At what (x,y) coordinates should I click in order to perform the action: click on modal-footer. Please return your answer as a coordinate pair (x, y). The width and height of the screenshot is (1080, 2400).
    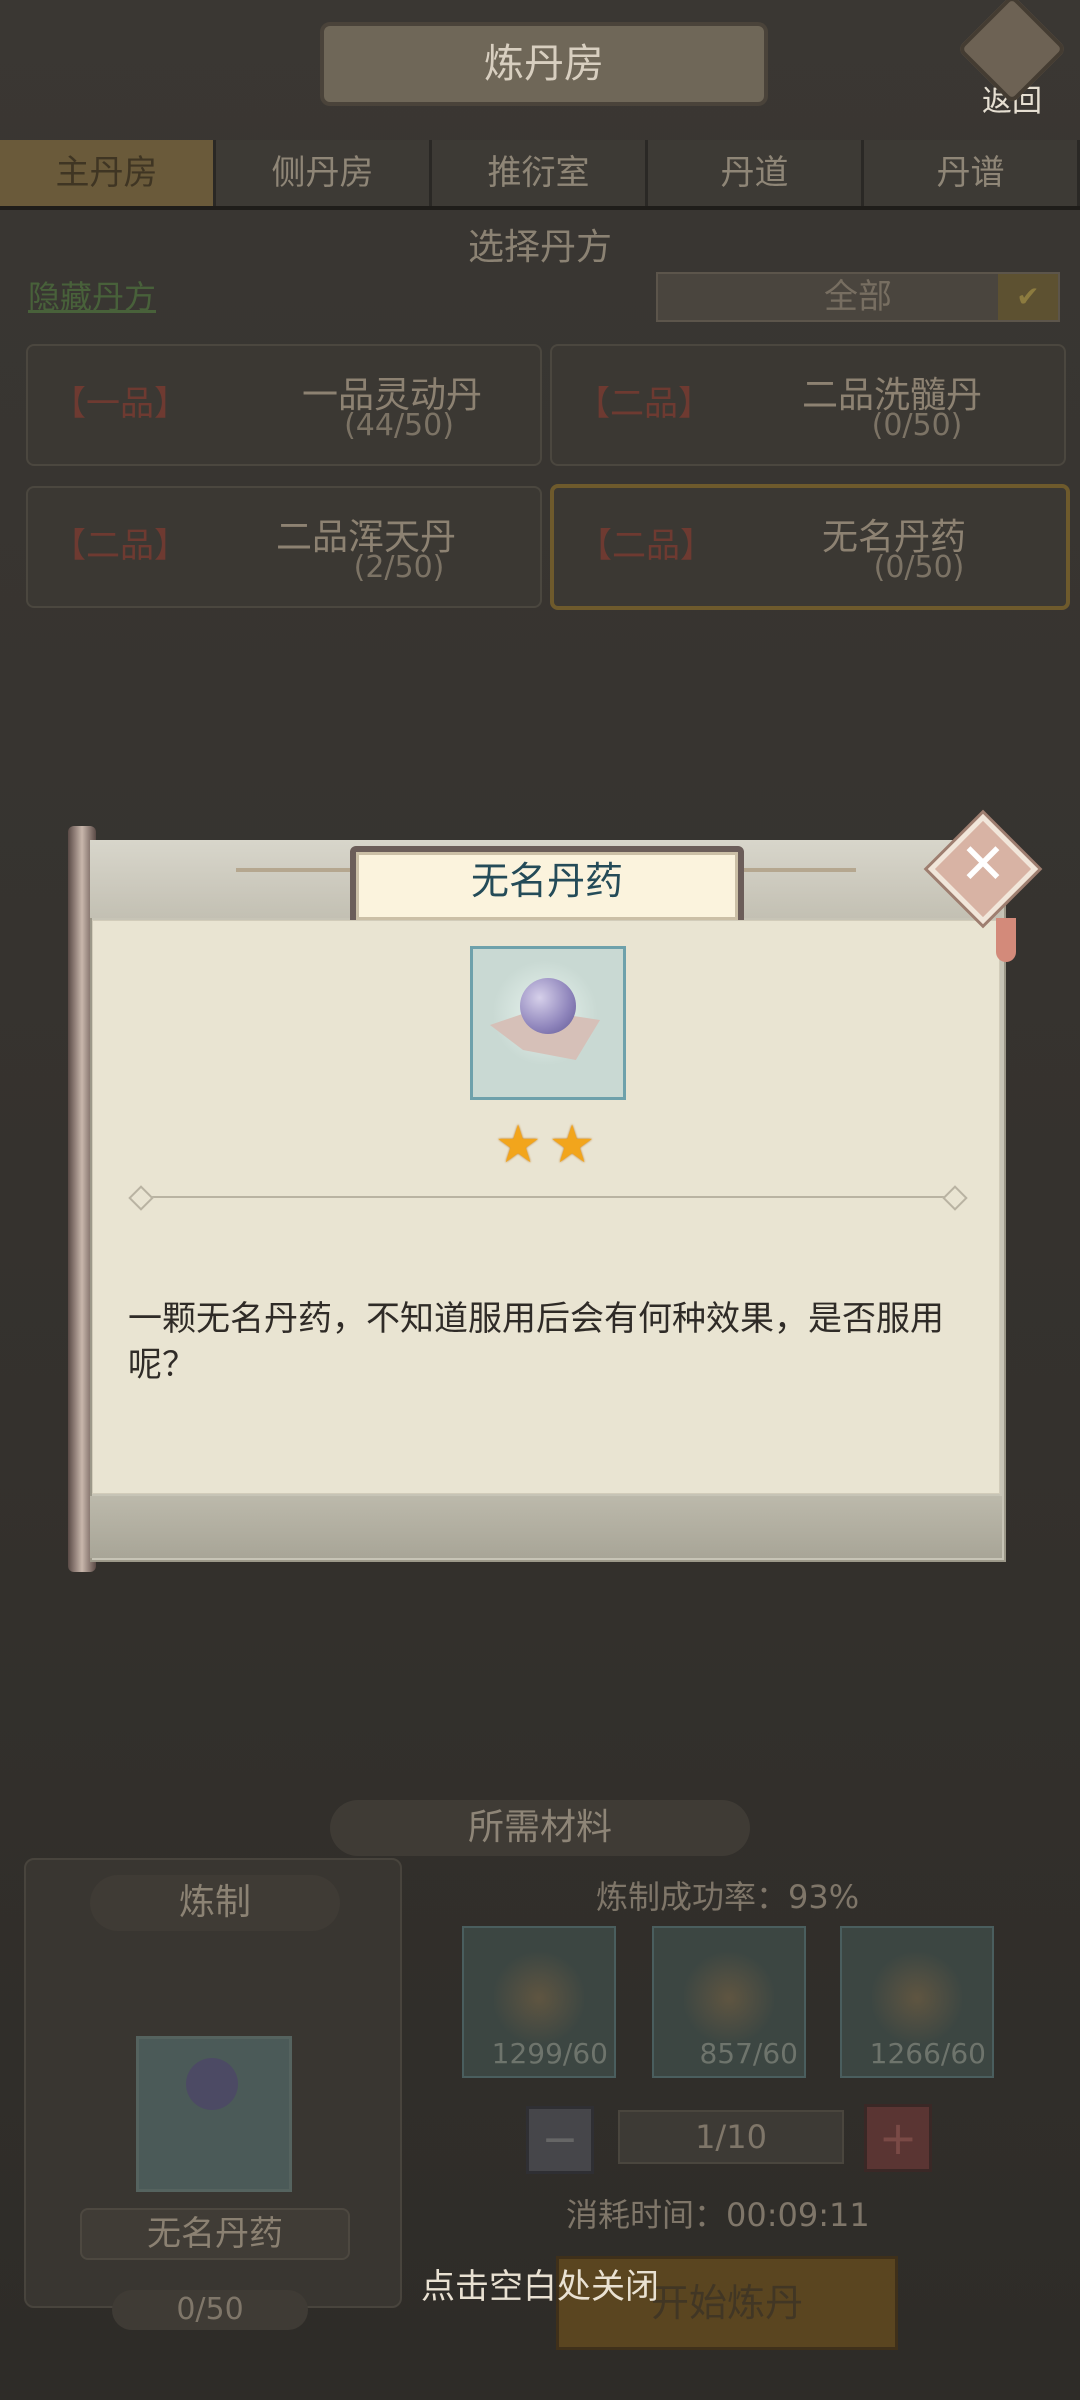
    Looking at the image, I should click on (546, 1527).